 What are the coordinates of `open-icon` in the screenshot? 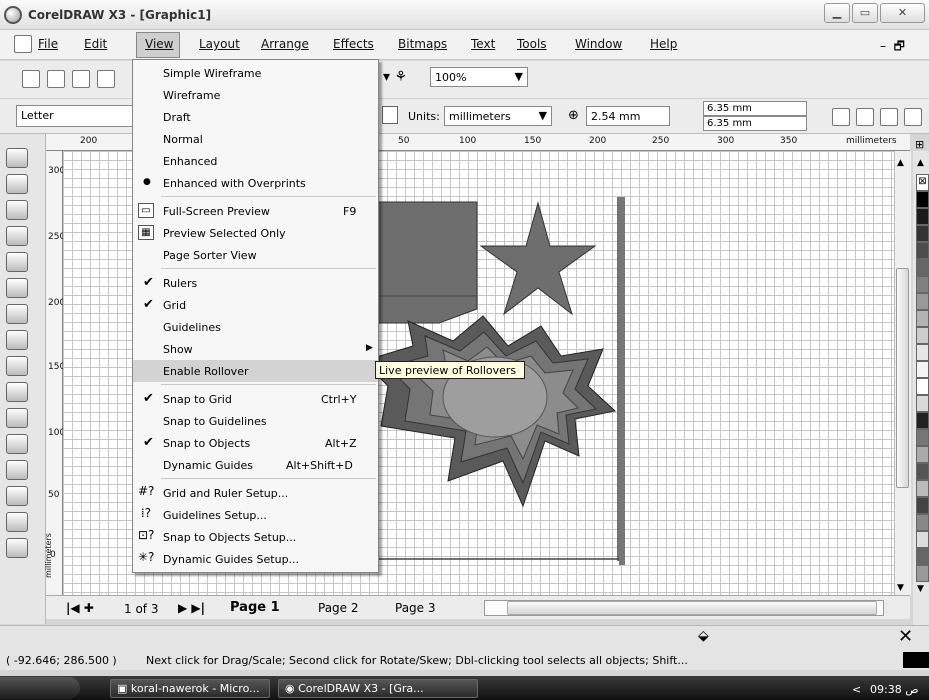 It's located at (56, 79).